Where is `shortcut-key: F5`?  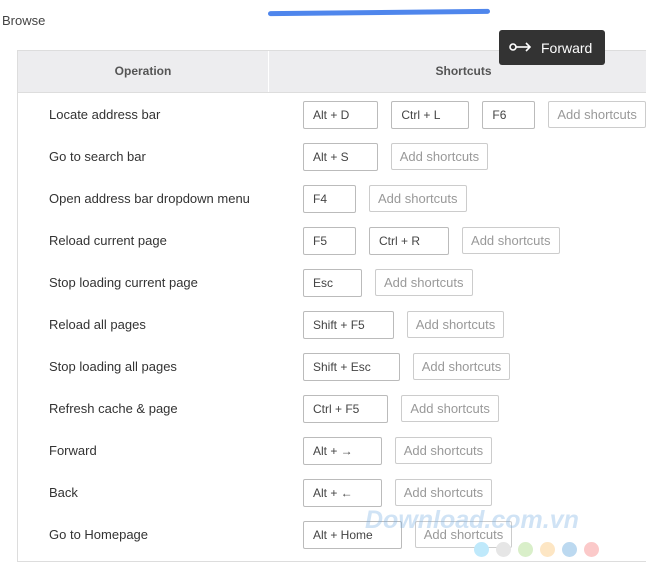 shortcut-key: F5 is located at coordinates (330, 241).